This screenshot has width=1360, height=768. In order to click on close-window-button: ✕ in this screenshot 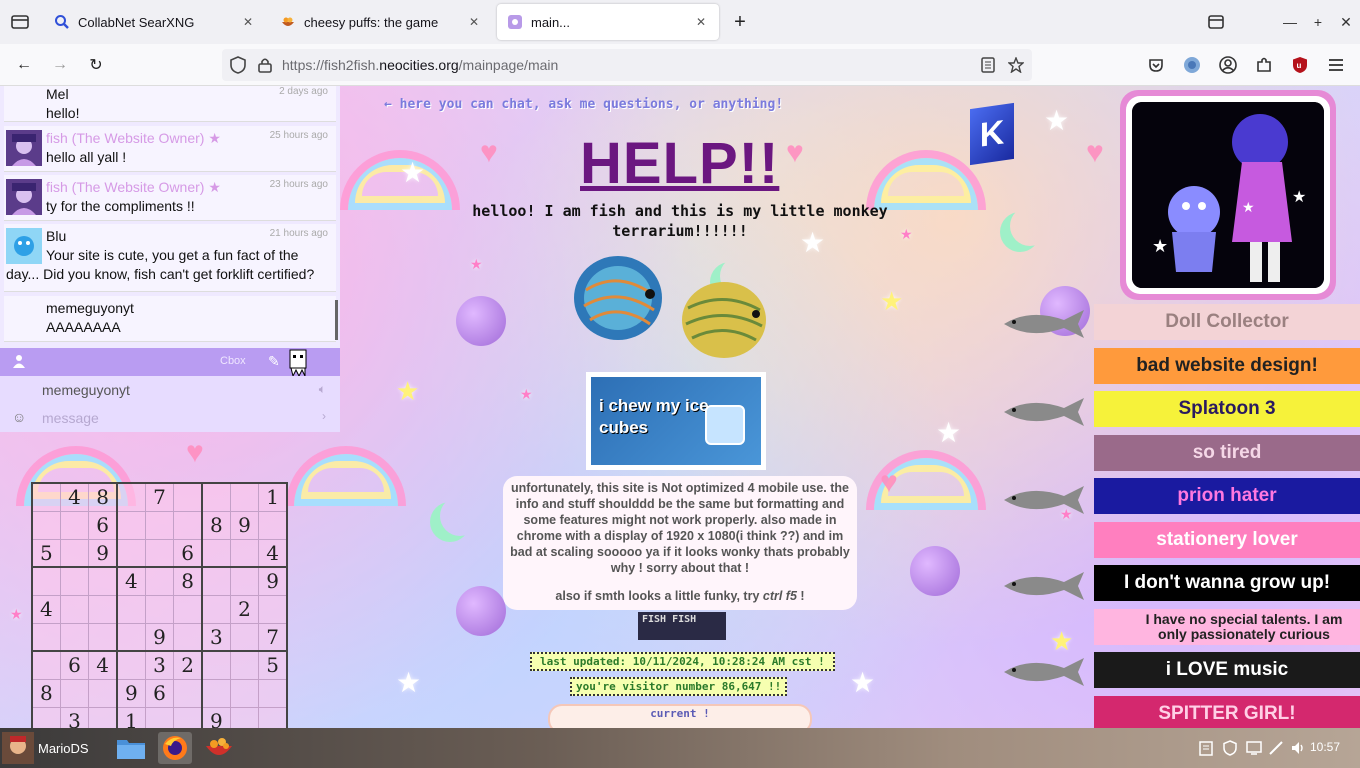, I will do `click(1346, 22)`.